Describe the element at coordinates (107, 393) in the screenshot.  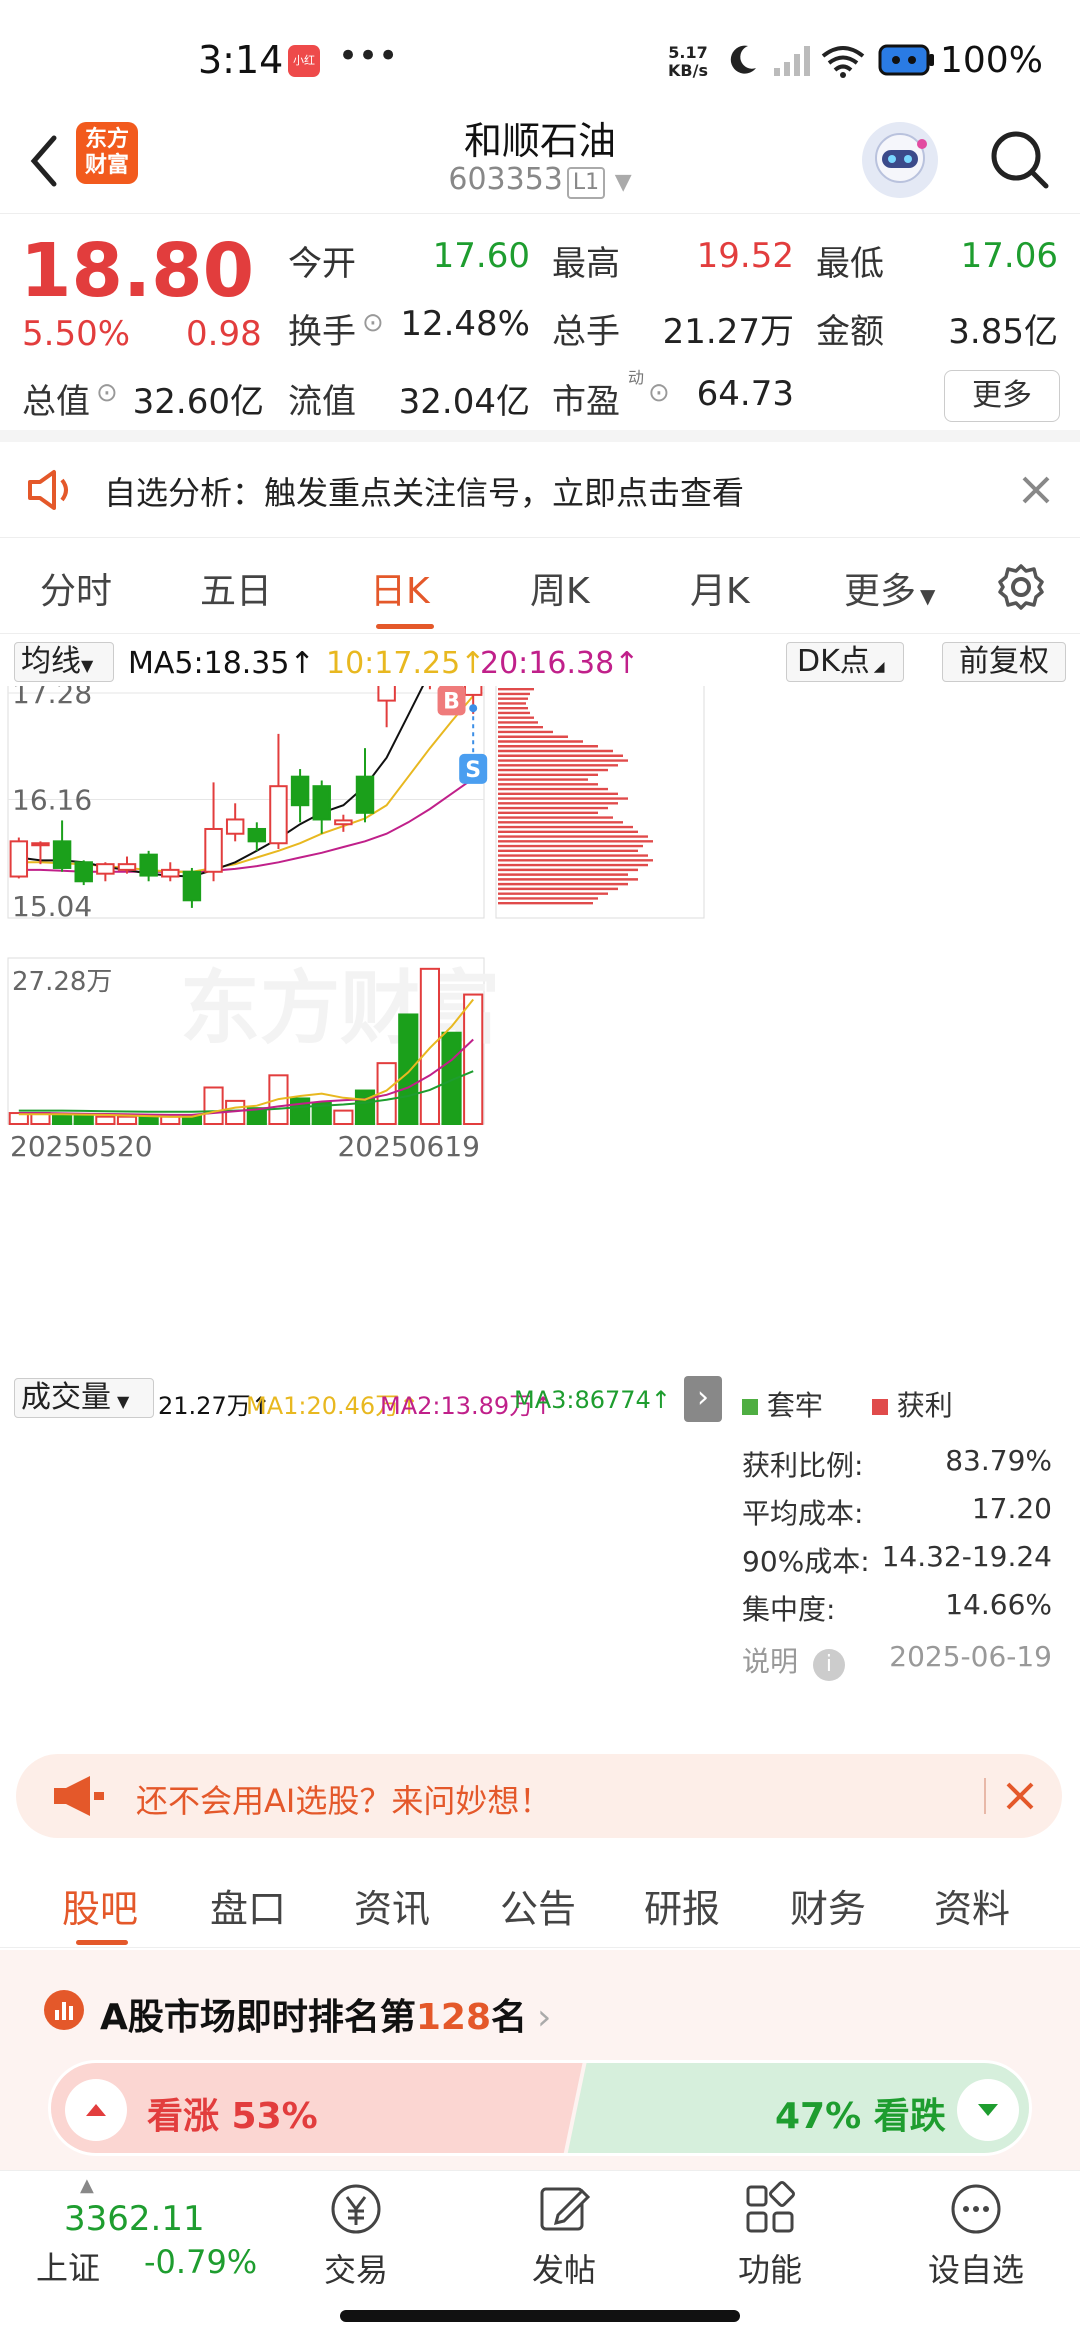
I see `mktcap-info-icon: ⊙` at that location.